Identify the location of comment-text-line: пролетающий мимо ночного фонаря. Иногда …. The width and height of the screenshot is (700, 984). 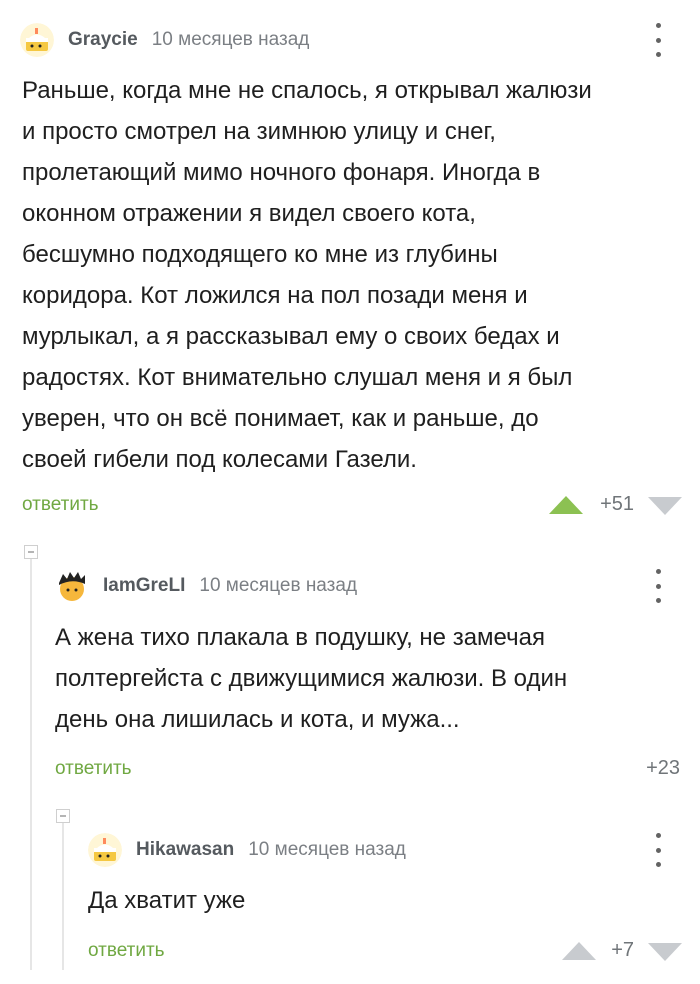
(281, 172).